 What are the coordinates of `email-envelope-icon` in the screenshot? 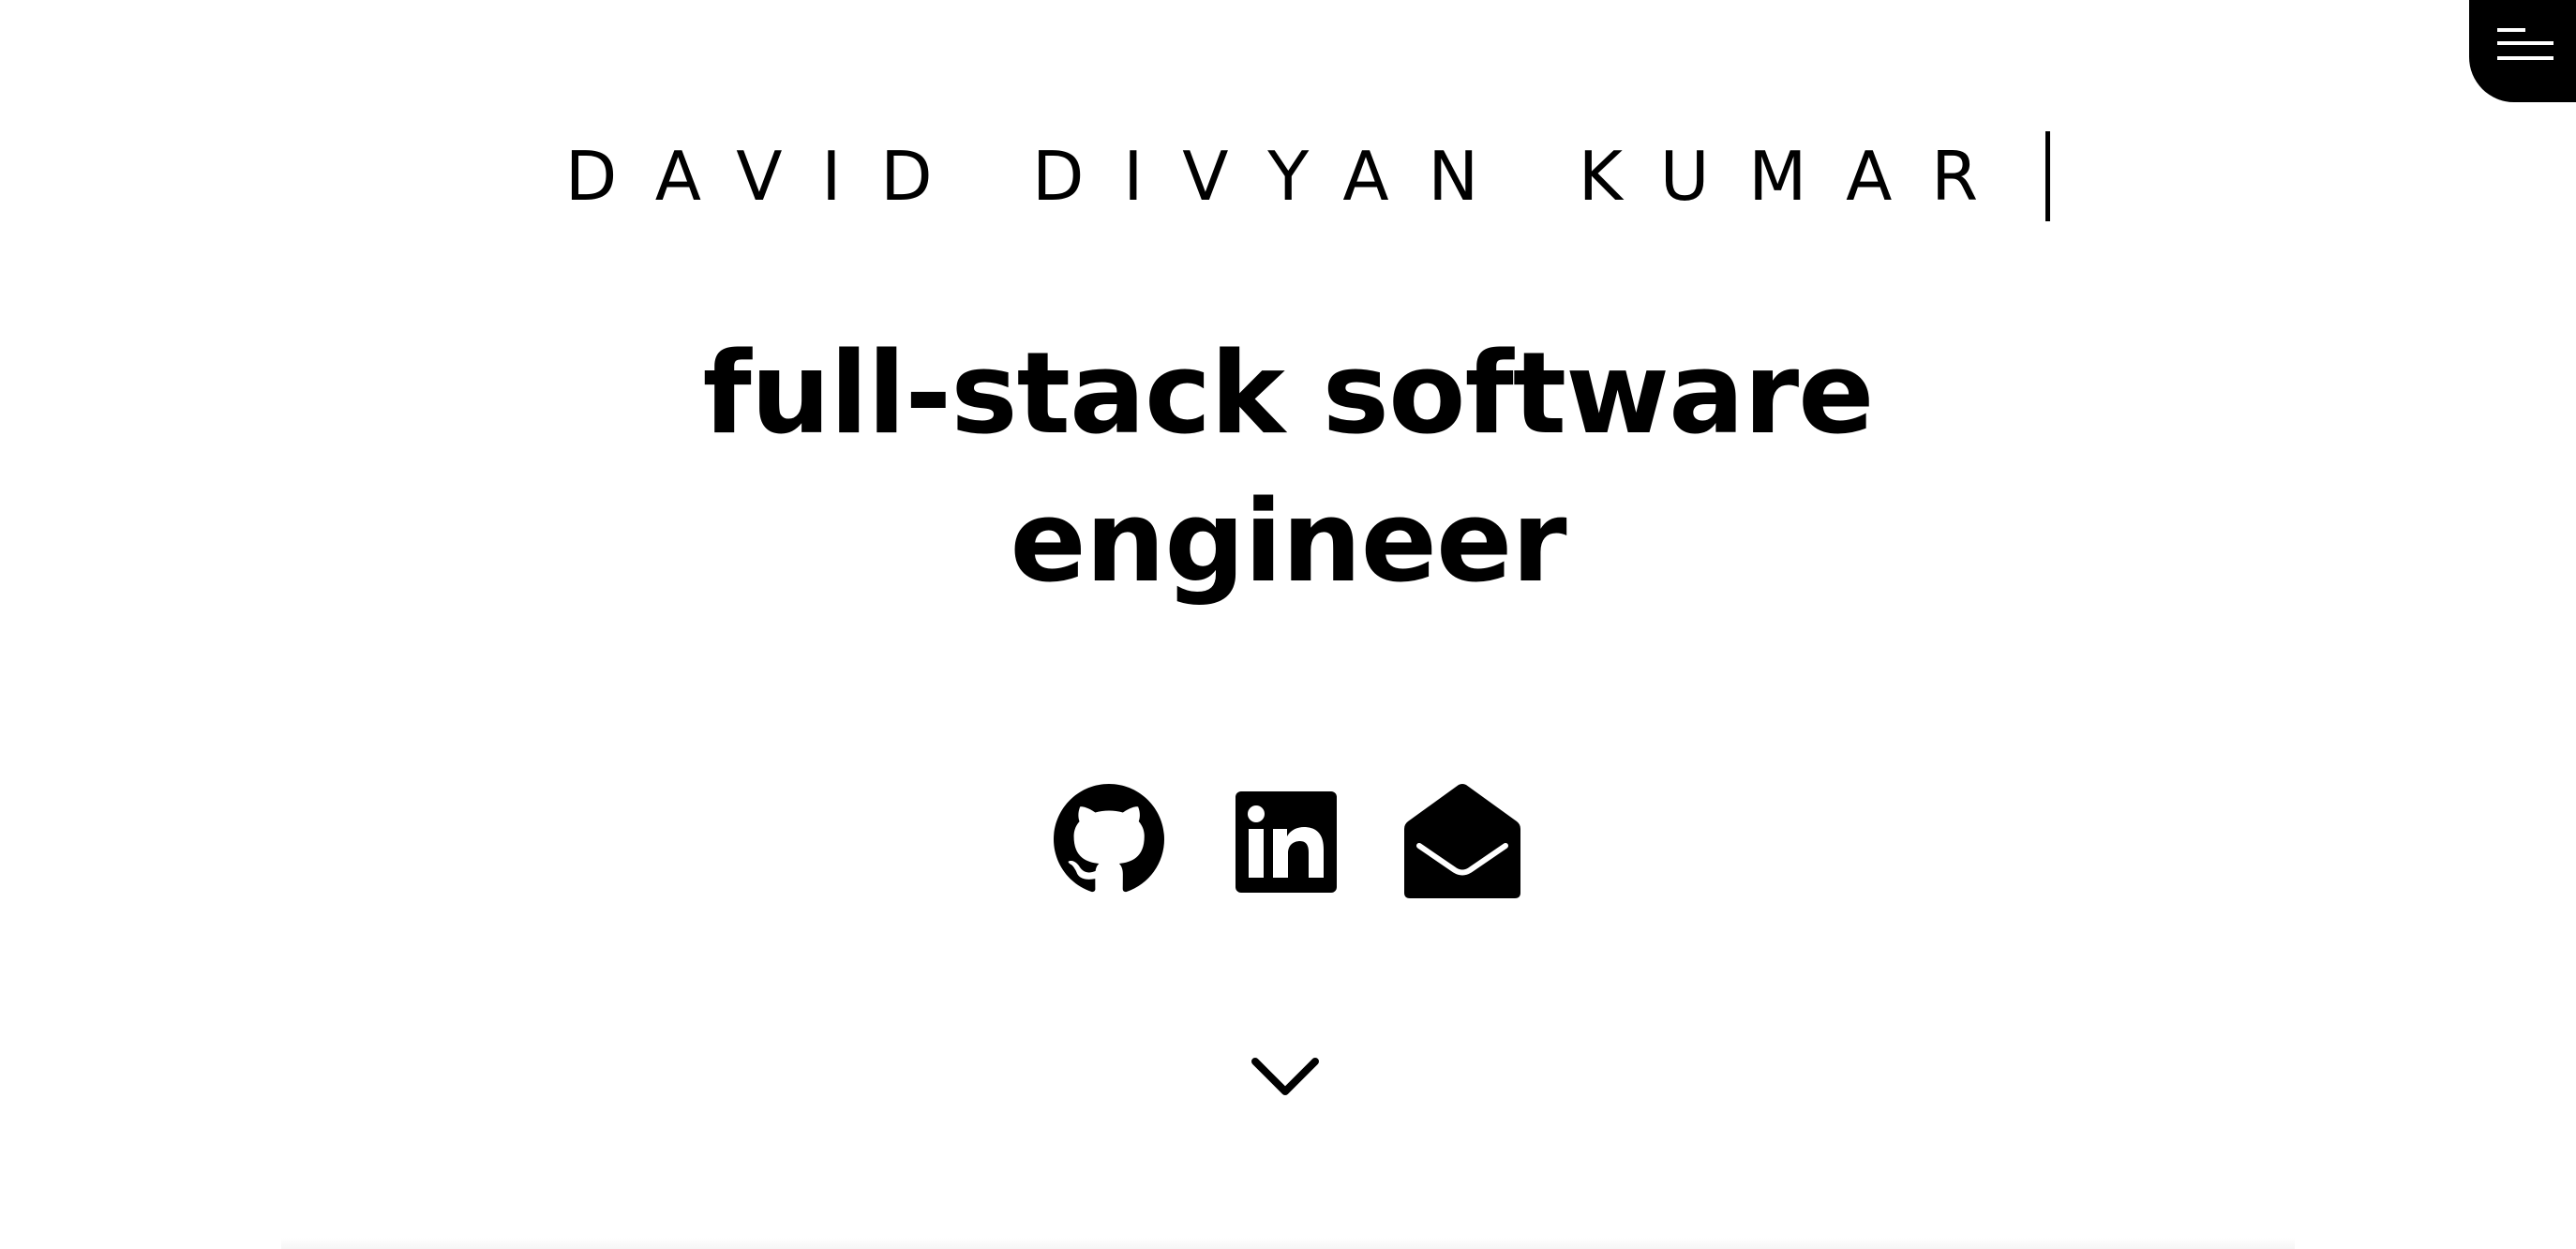 It's located at (1462, 841).